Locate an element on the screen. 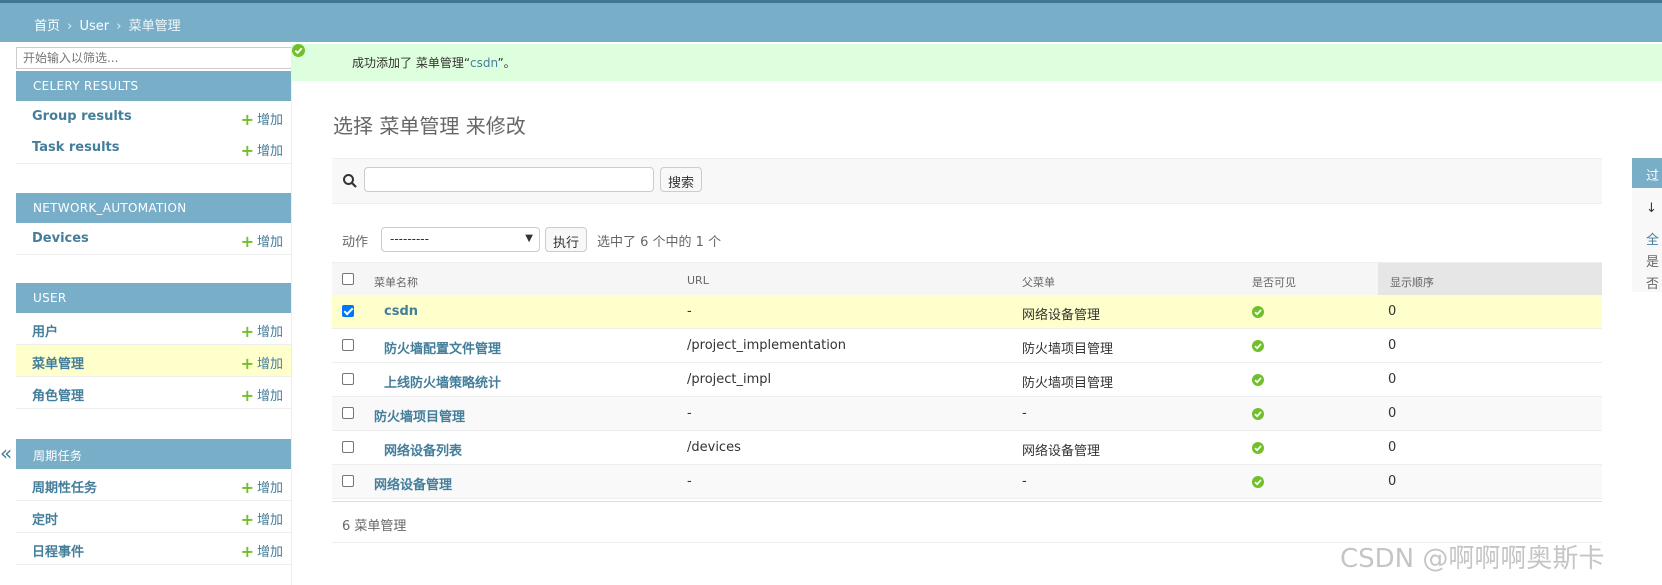  row-parent: 网络设备管理 is located at coordinates (1061, 315).